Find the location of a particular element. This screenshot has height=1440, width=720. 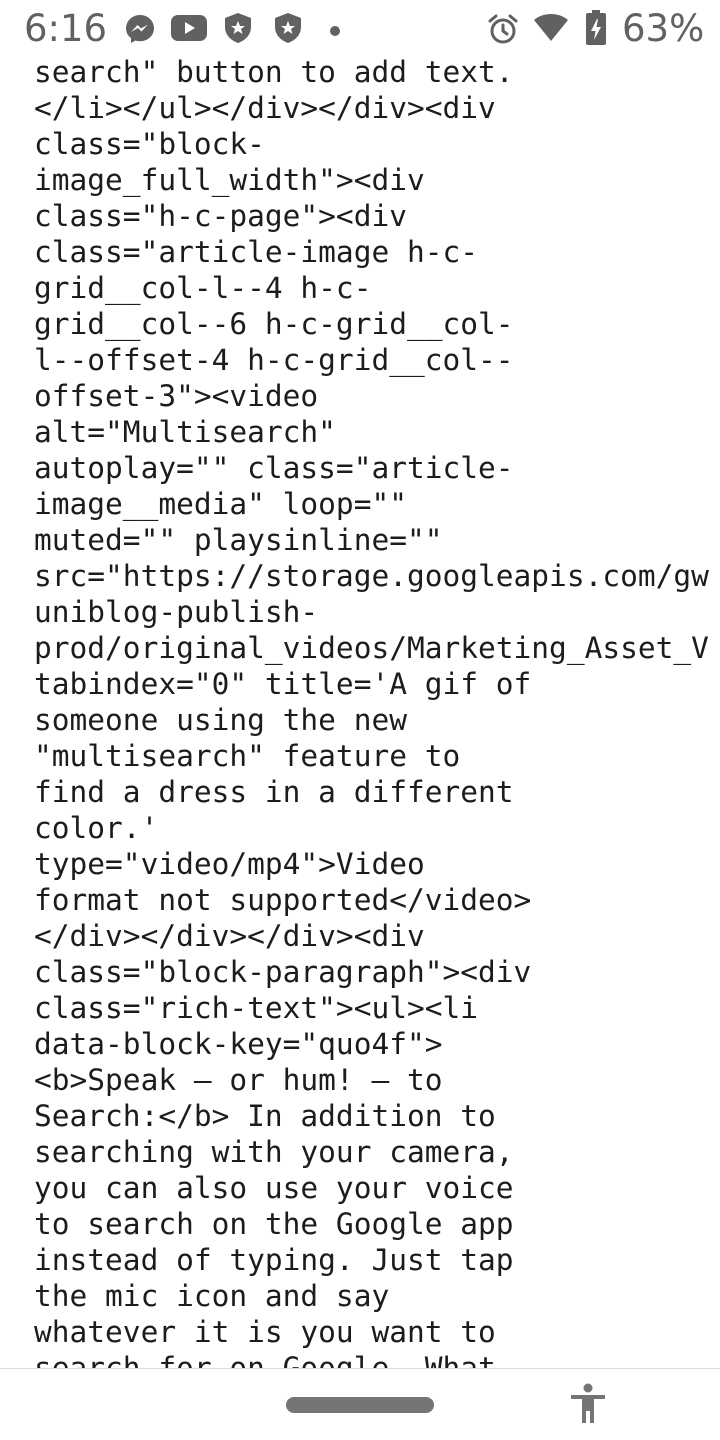

status-bar: 6:16 63% is located at coordinates (360, 29).